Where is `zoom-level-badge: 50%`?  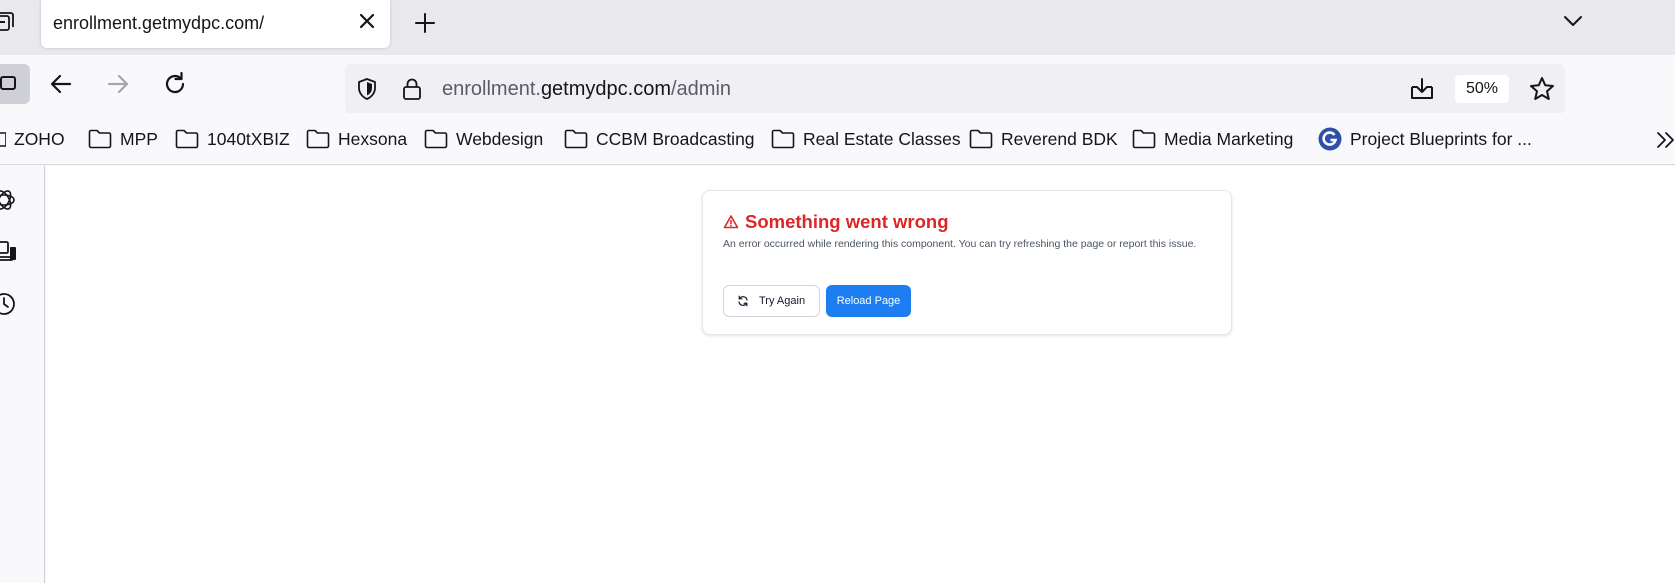
zoom-level-badge: 50% is located at coordinates (1482, 89).